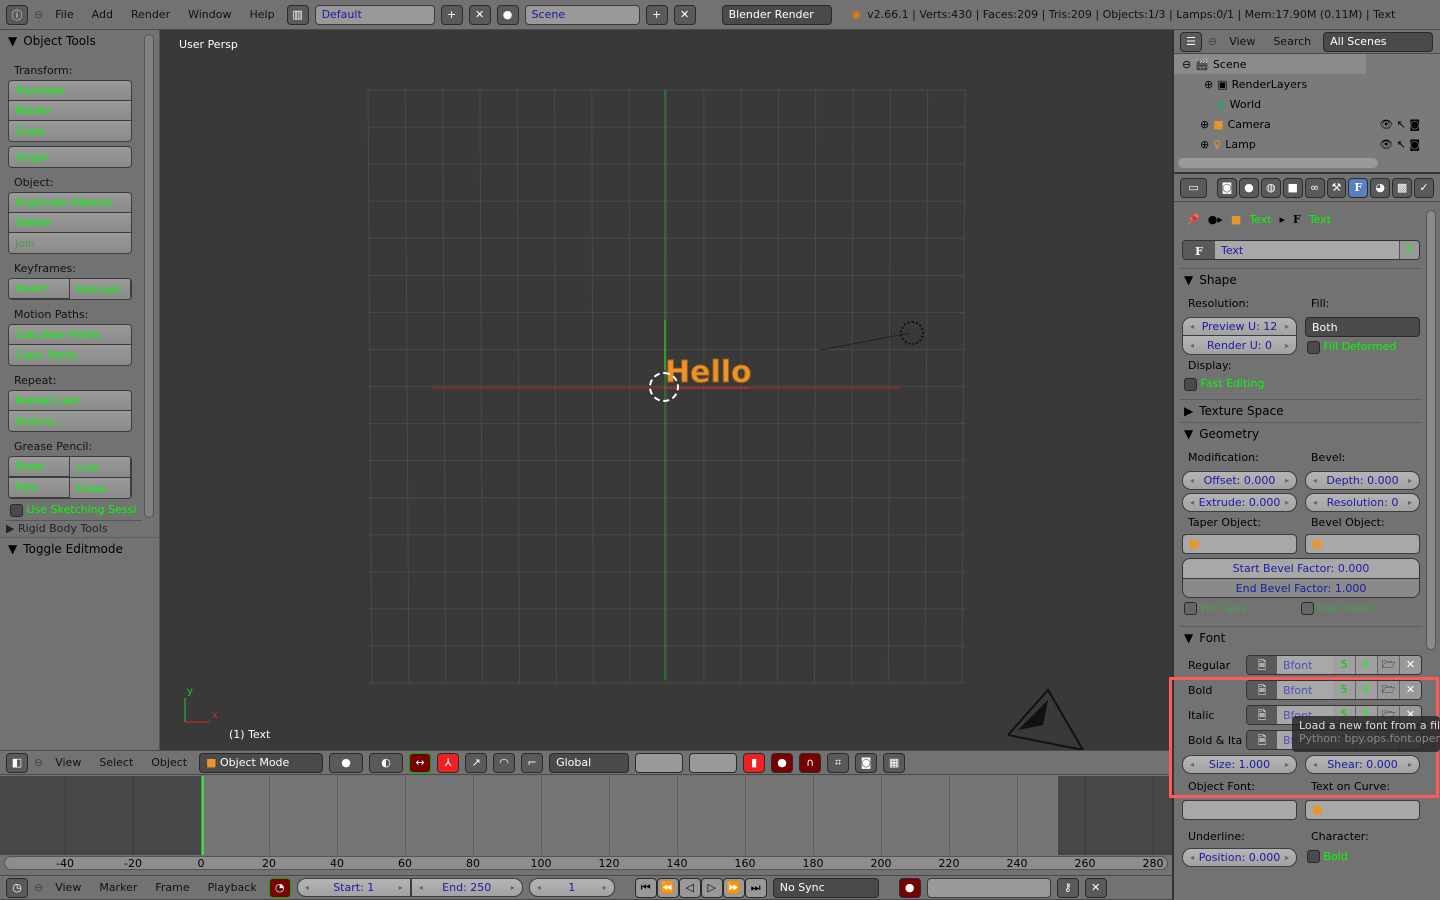 This screenshot has width=1440, height=900. I want to click on datablock-selector: F Text F, so click(1301, 250).